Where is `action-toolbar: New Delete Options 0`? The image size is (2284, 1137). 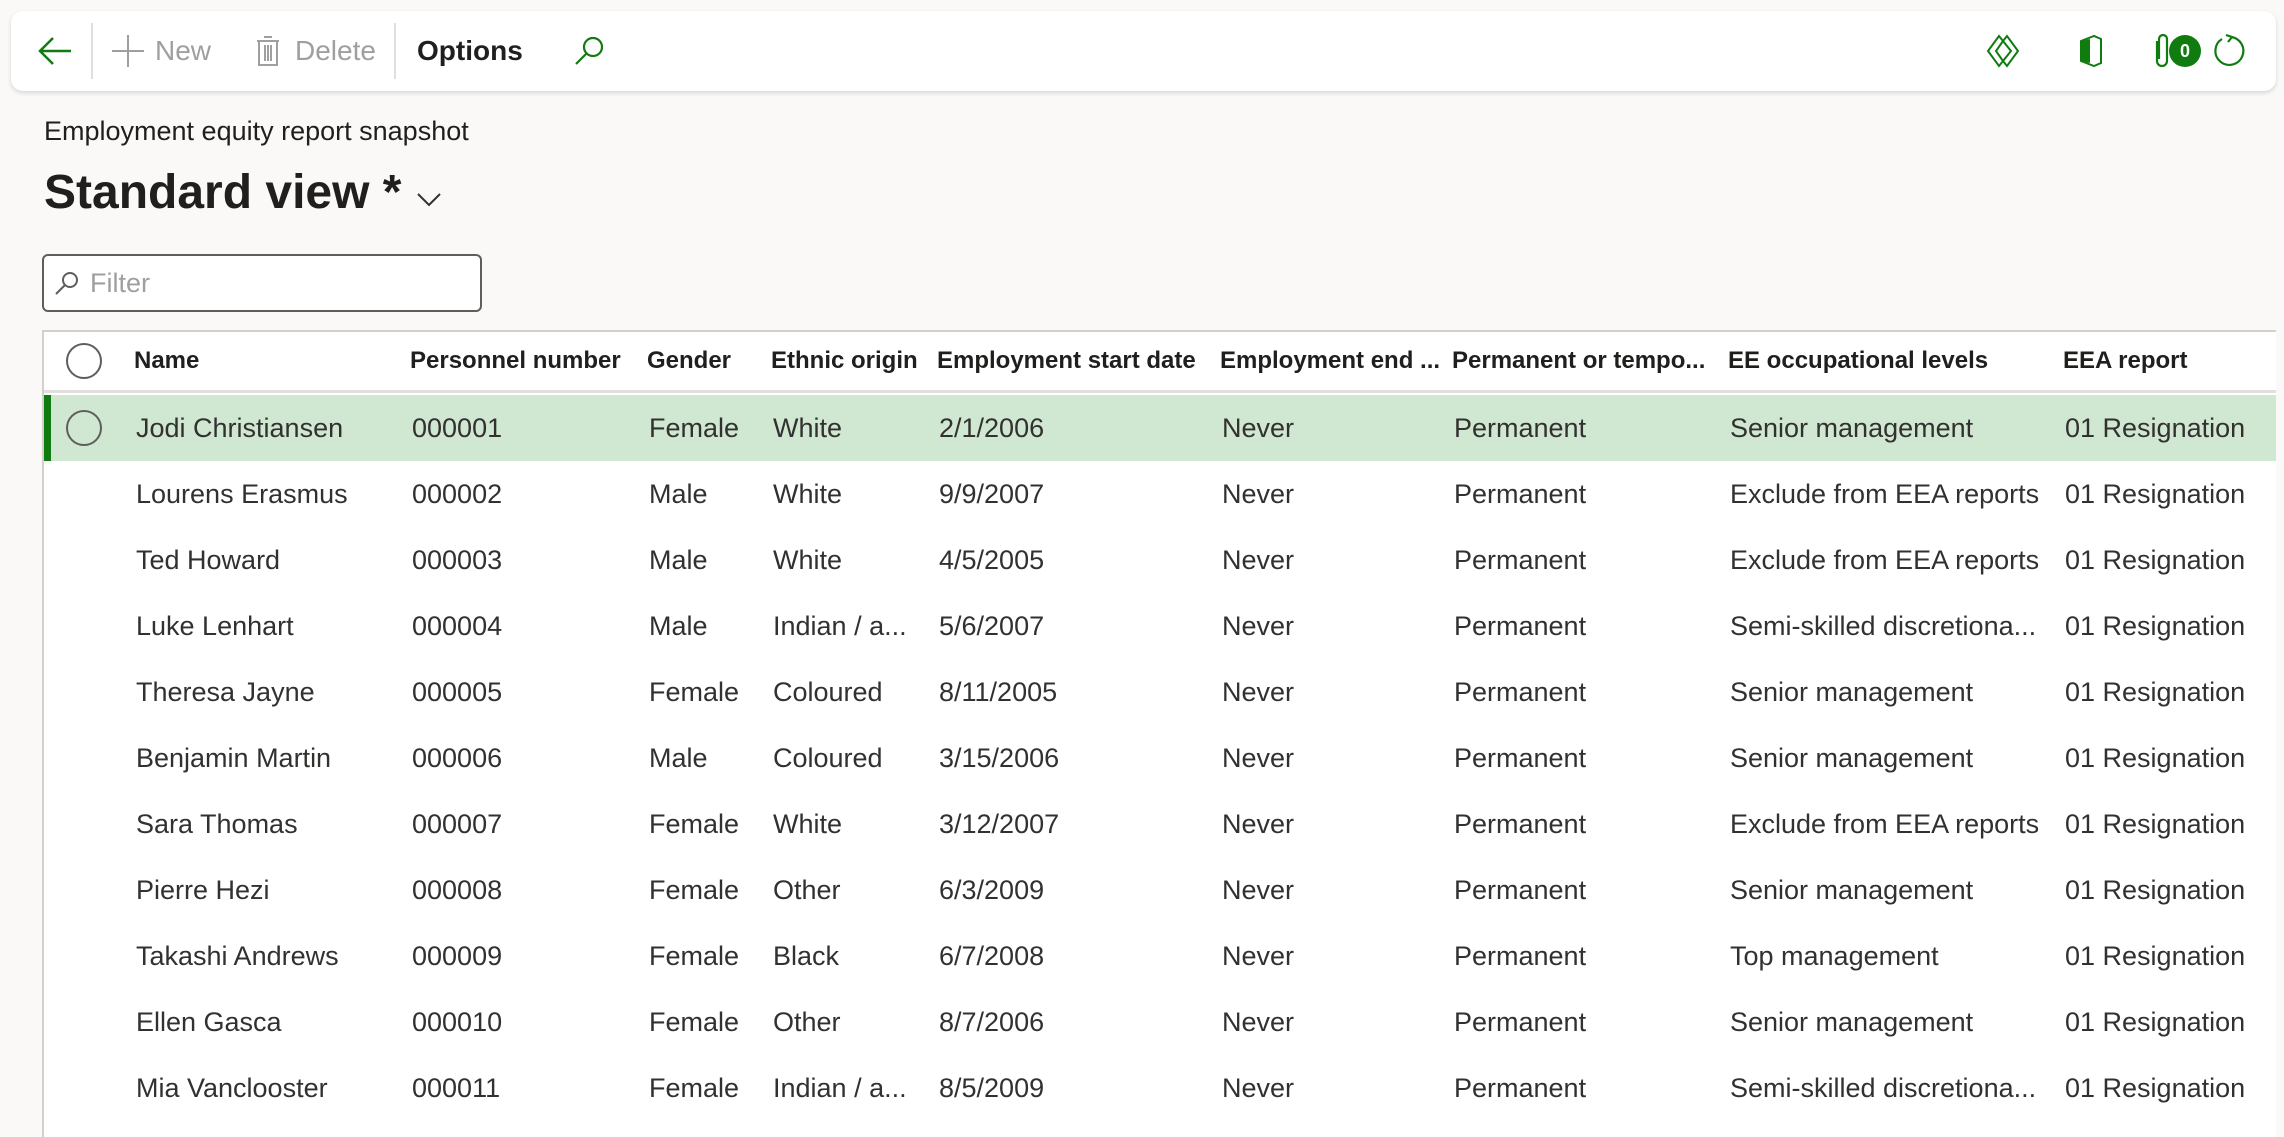 action-toolbar: New Delete Options 0 is located at coordinates (1143, 51).